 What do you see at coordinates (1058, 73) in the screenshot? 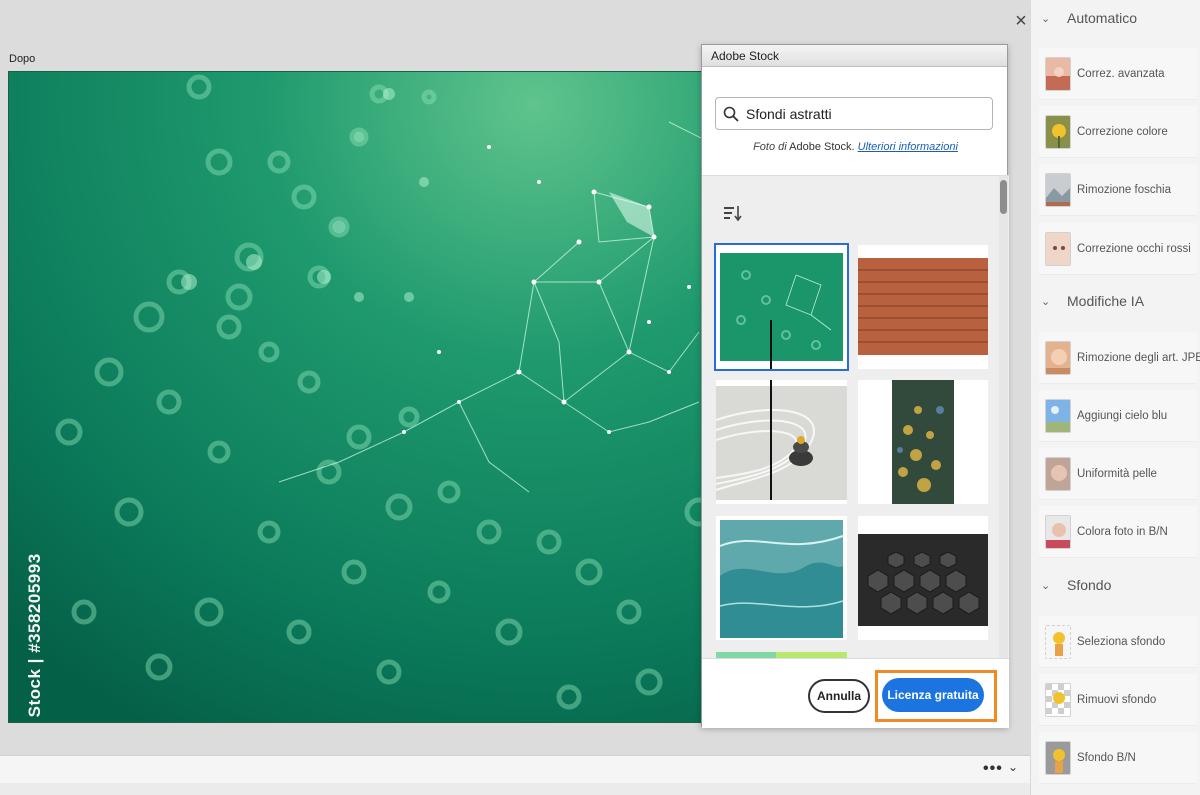
I see `landscape-thumbnail-icon` at bounding box center [1058, 73].